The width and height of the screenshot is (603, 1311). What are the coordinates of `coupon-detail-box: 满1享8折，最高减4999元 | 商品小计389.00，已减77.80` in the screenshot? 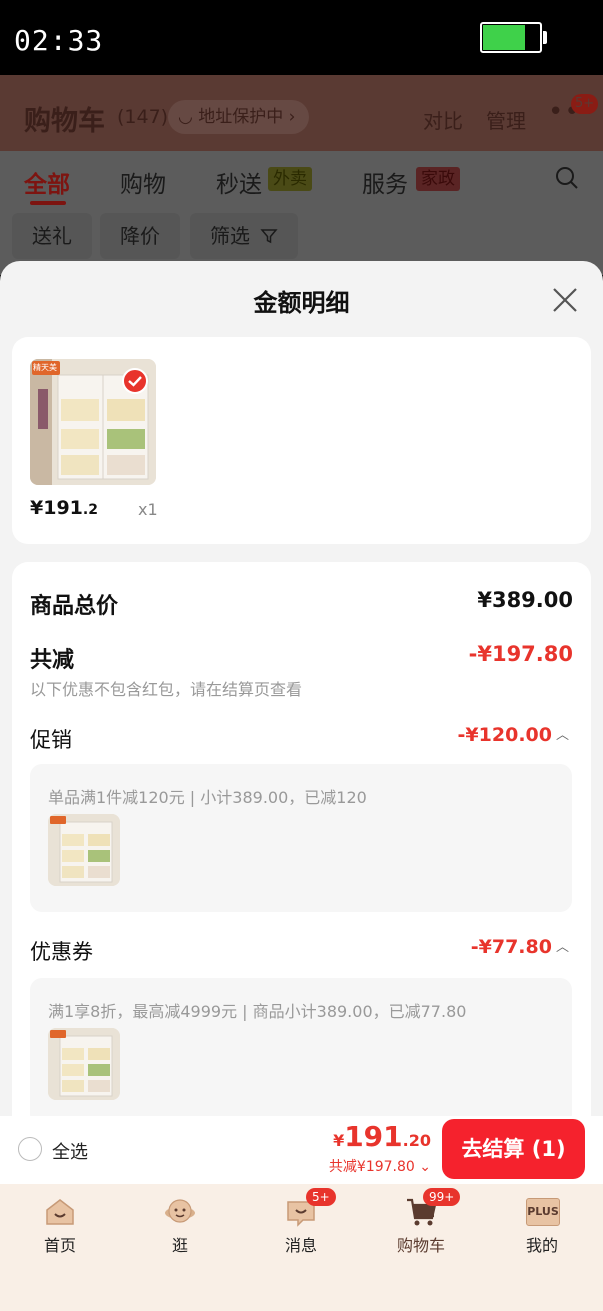 It's located at (301, 1047).